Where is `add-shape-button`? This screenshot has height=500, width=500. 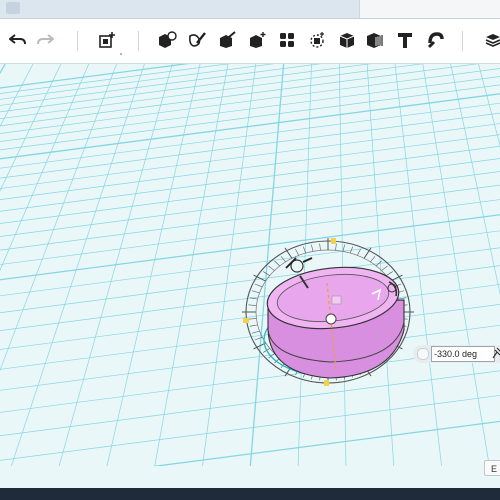 add-shape-button is located at coordinates (107, 40).